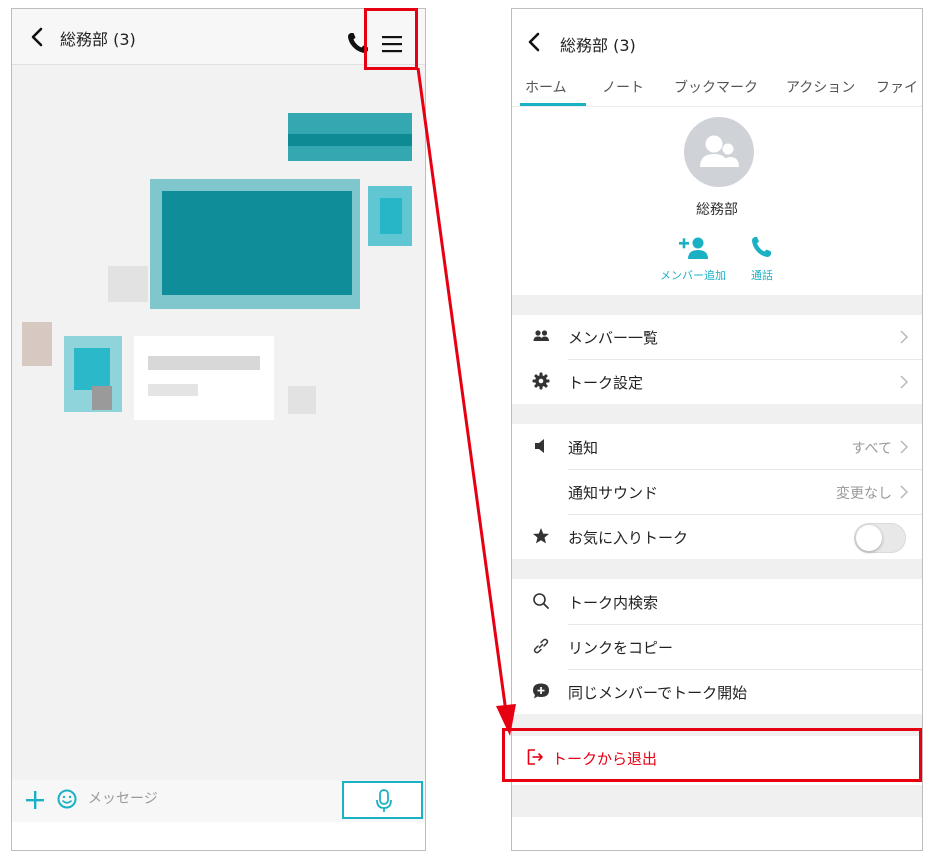 Image resolution: width=934 pixels, height=866 pixels. What do you see at coordinates (897, 87) in the screenshot?
I see `tab-file: ファイ` at bounding box center [897, 87].